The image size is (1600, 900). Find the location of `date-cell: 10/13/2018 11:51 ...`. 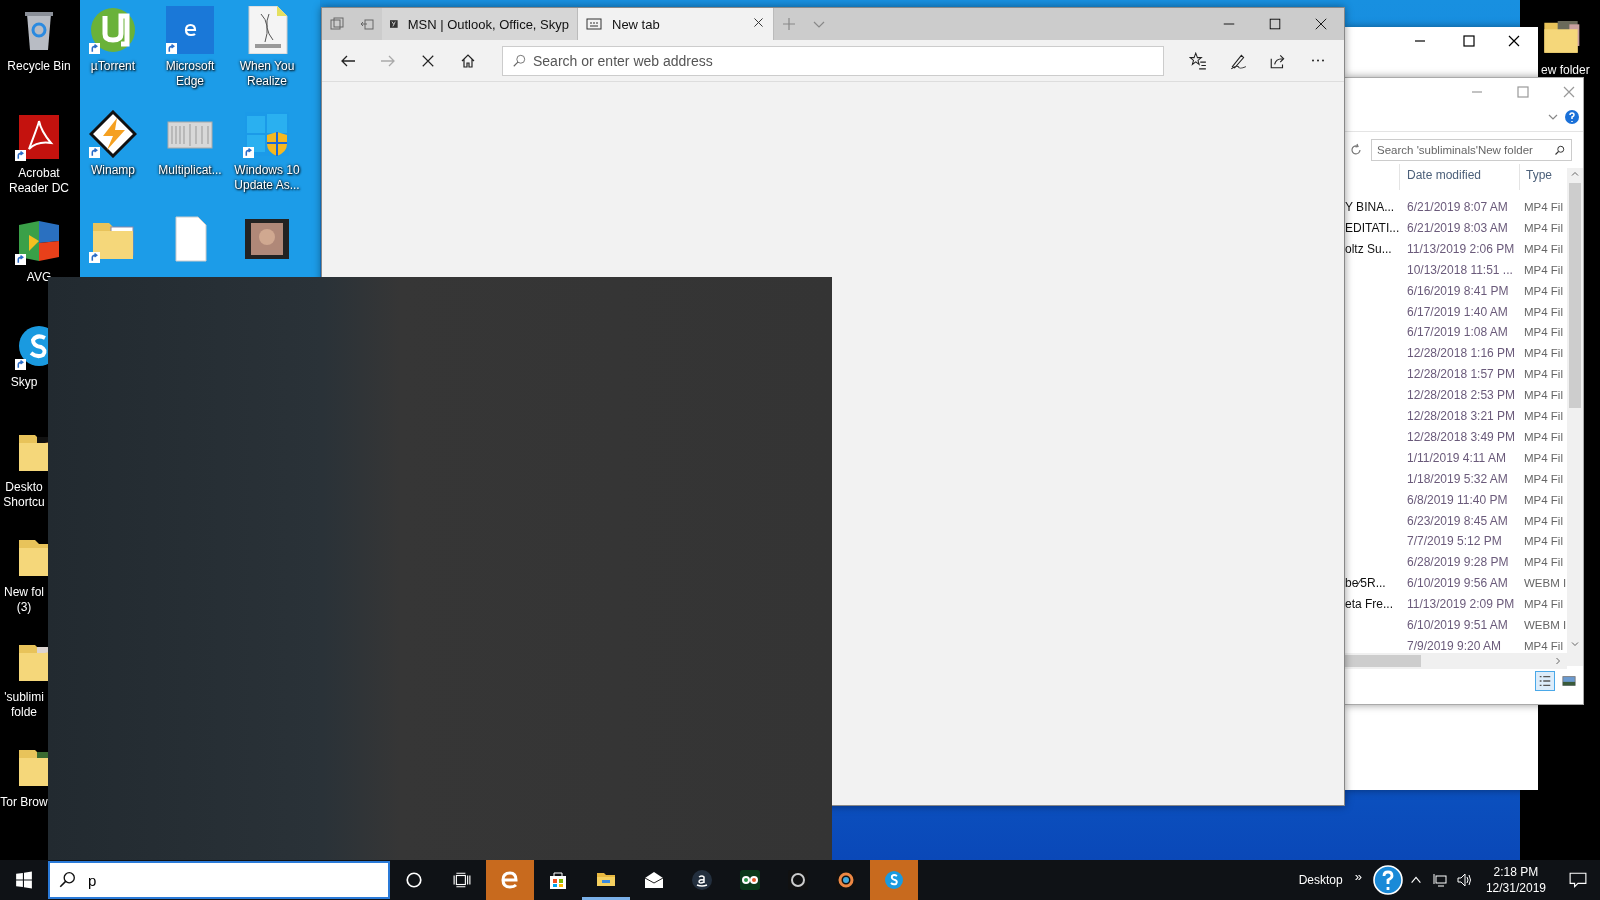

date-cell: 10/13/2018 11:51 ... is located at coordinates (1460, 269).